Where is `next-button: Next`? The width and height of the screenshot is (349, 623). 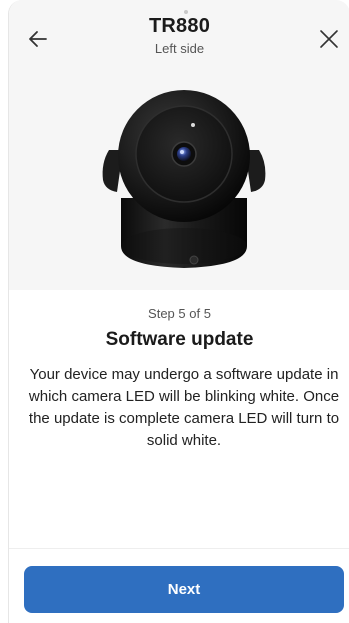
next-button: Next is located at coordinates (184, 589).